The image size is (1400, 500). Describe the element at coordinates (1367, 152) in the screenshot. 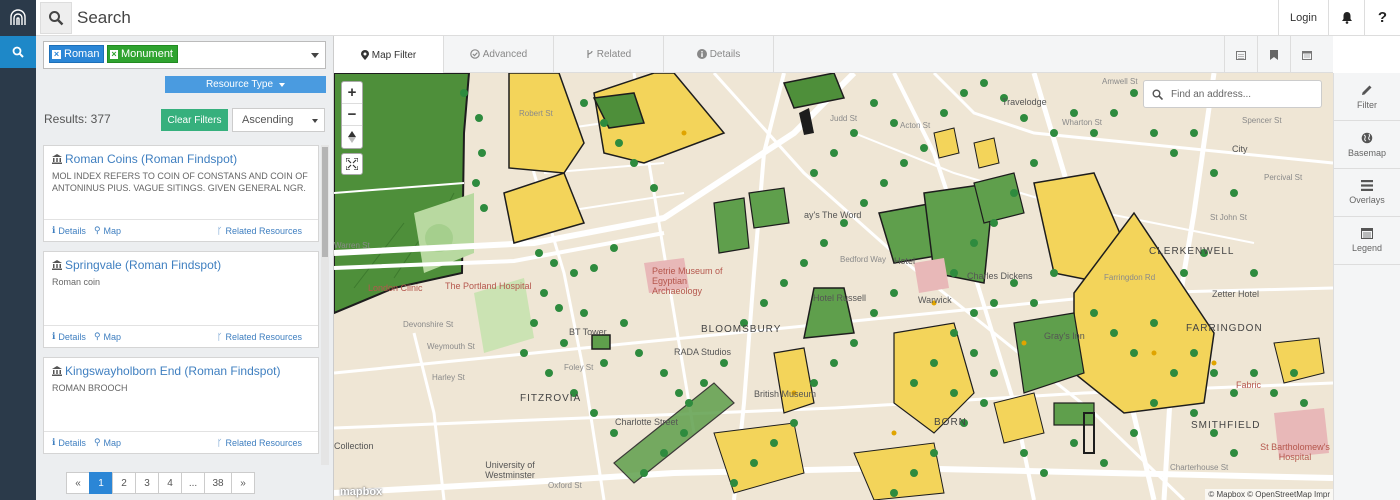

I see `basemap-tool-label: Basemap` at that location.